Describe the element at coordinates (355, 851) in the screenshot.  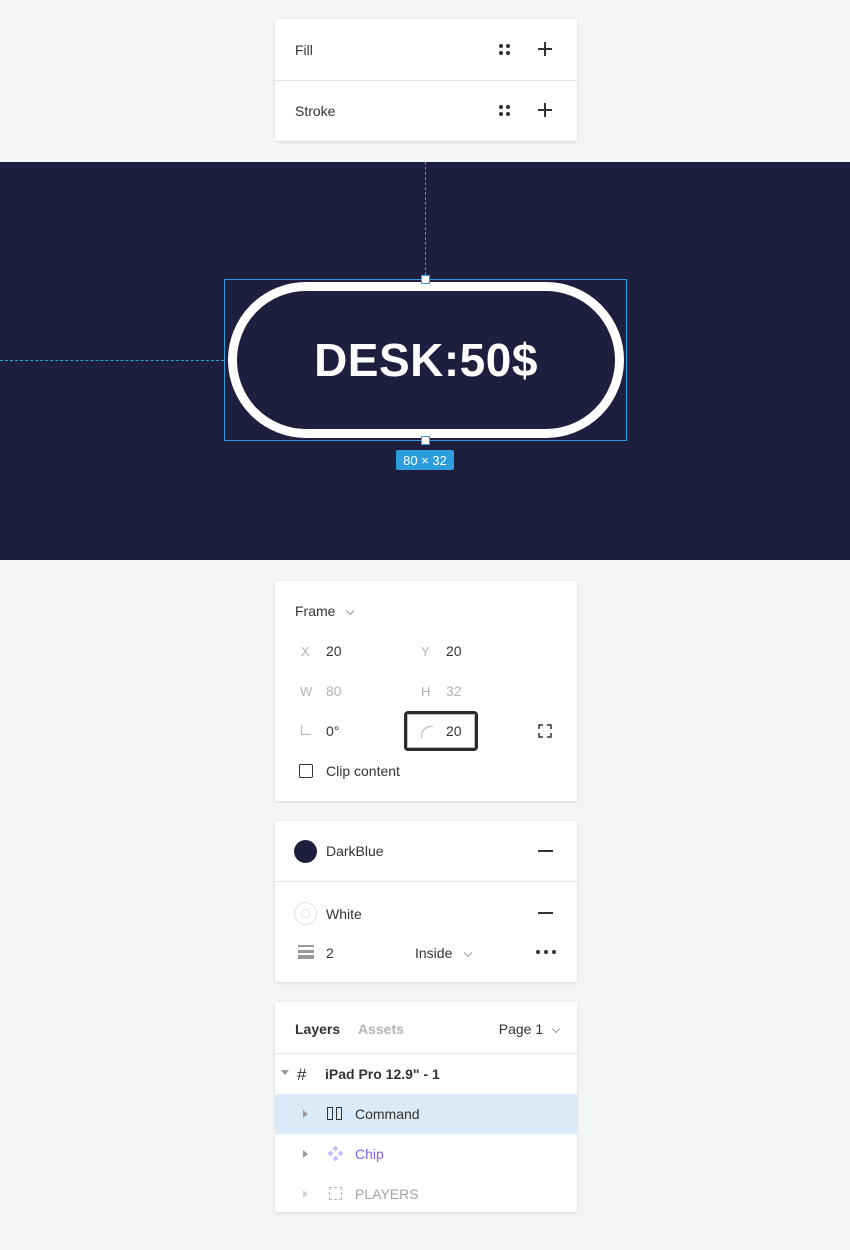
I see `fill-style-name: DarkBlue` at that location.